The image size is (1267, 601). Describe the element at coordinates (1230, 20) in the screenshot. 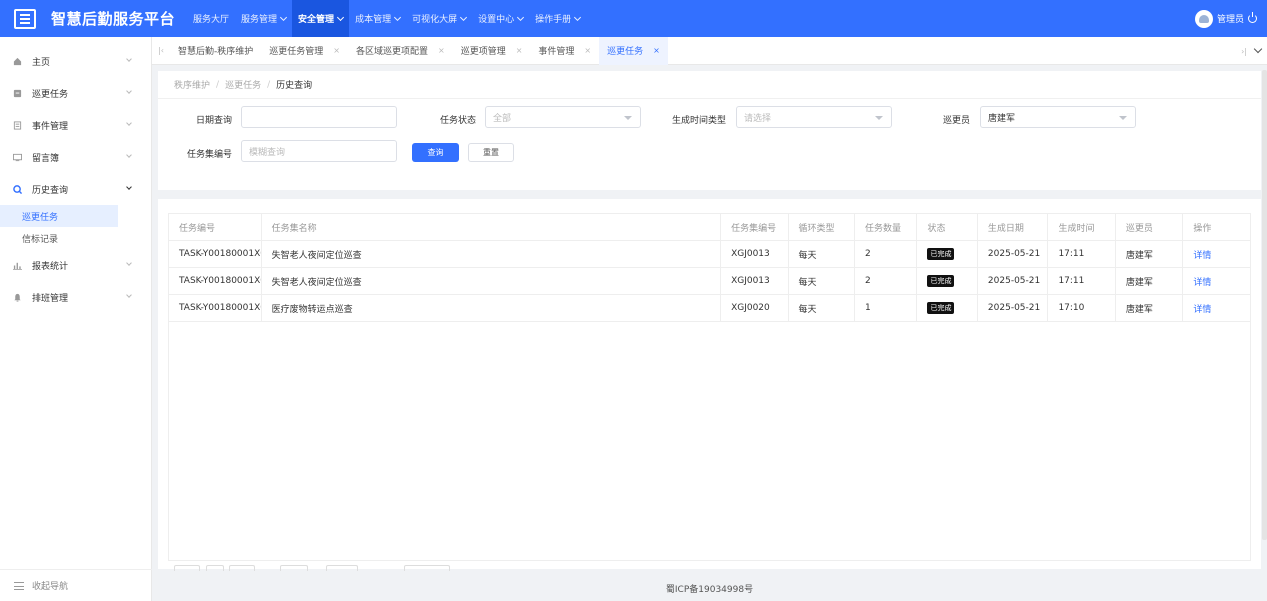

I see `user-name: 管理员` at that location.